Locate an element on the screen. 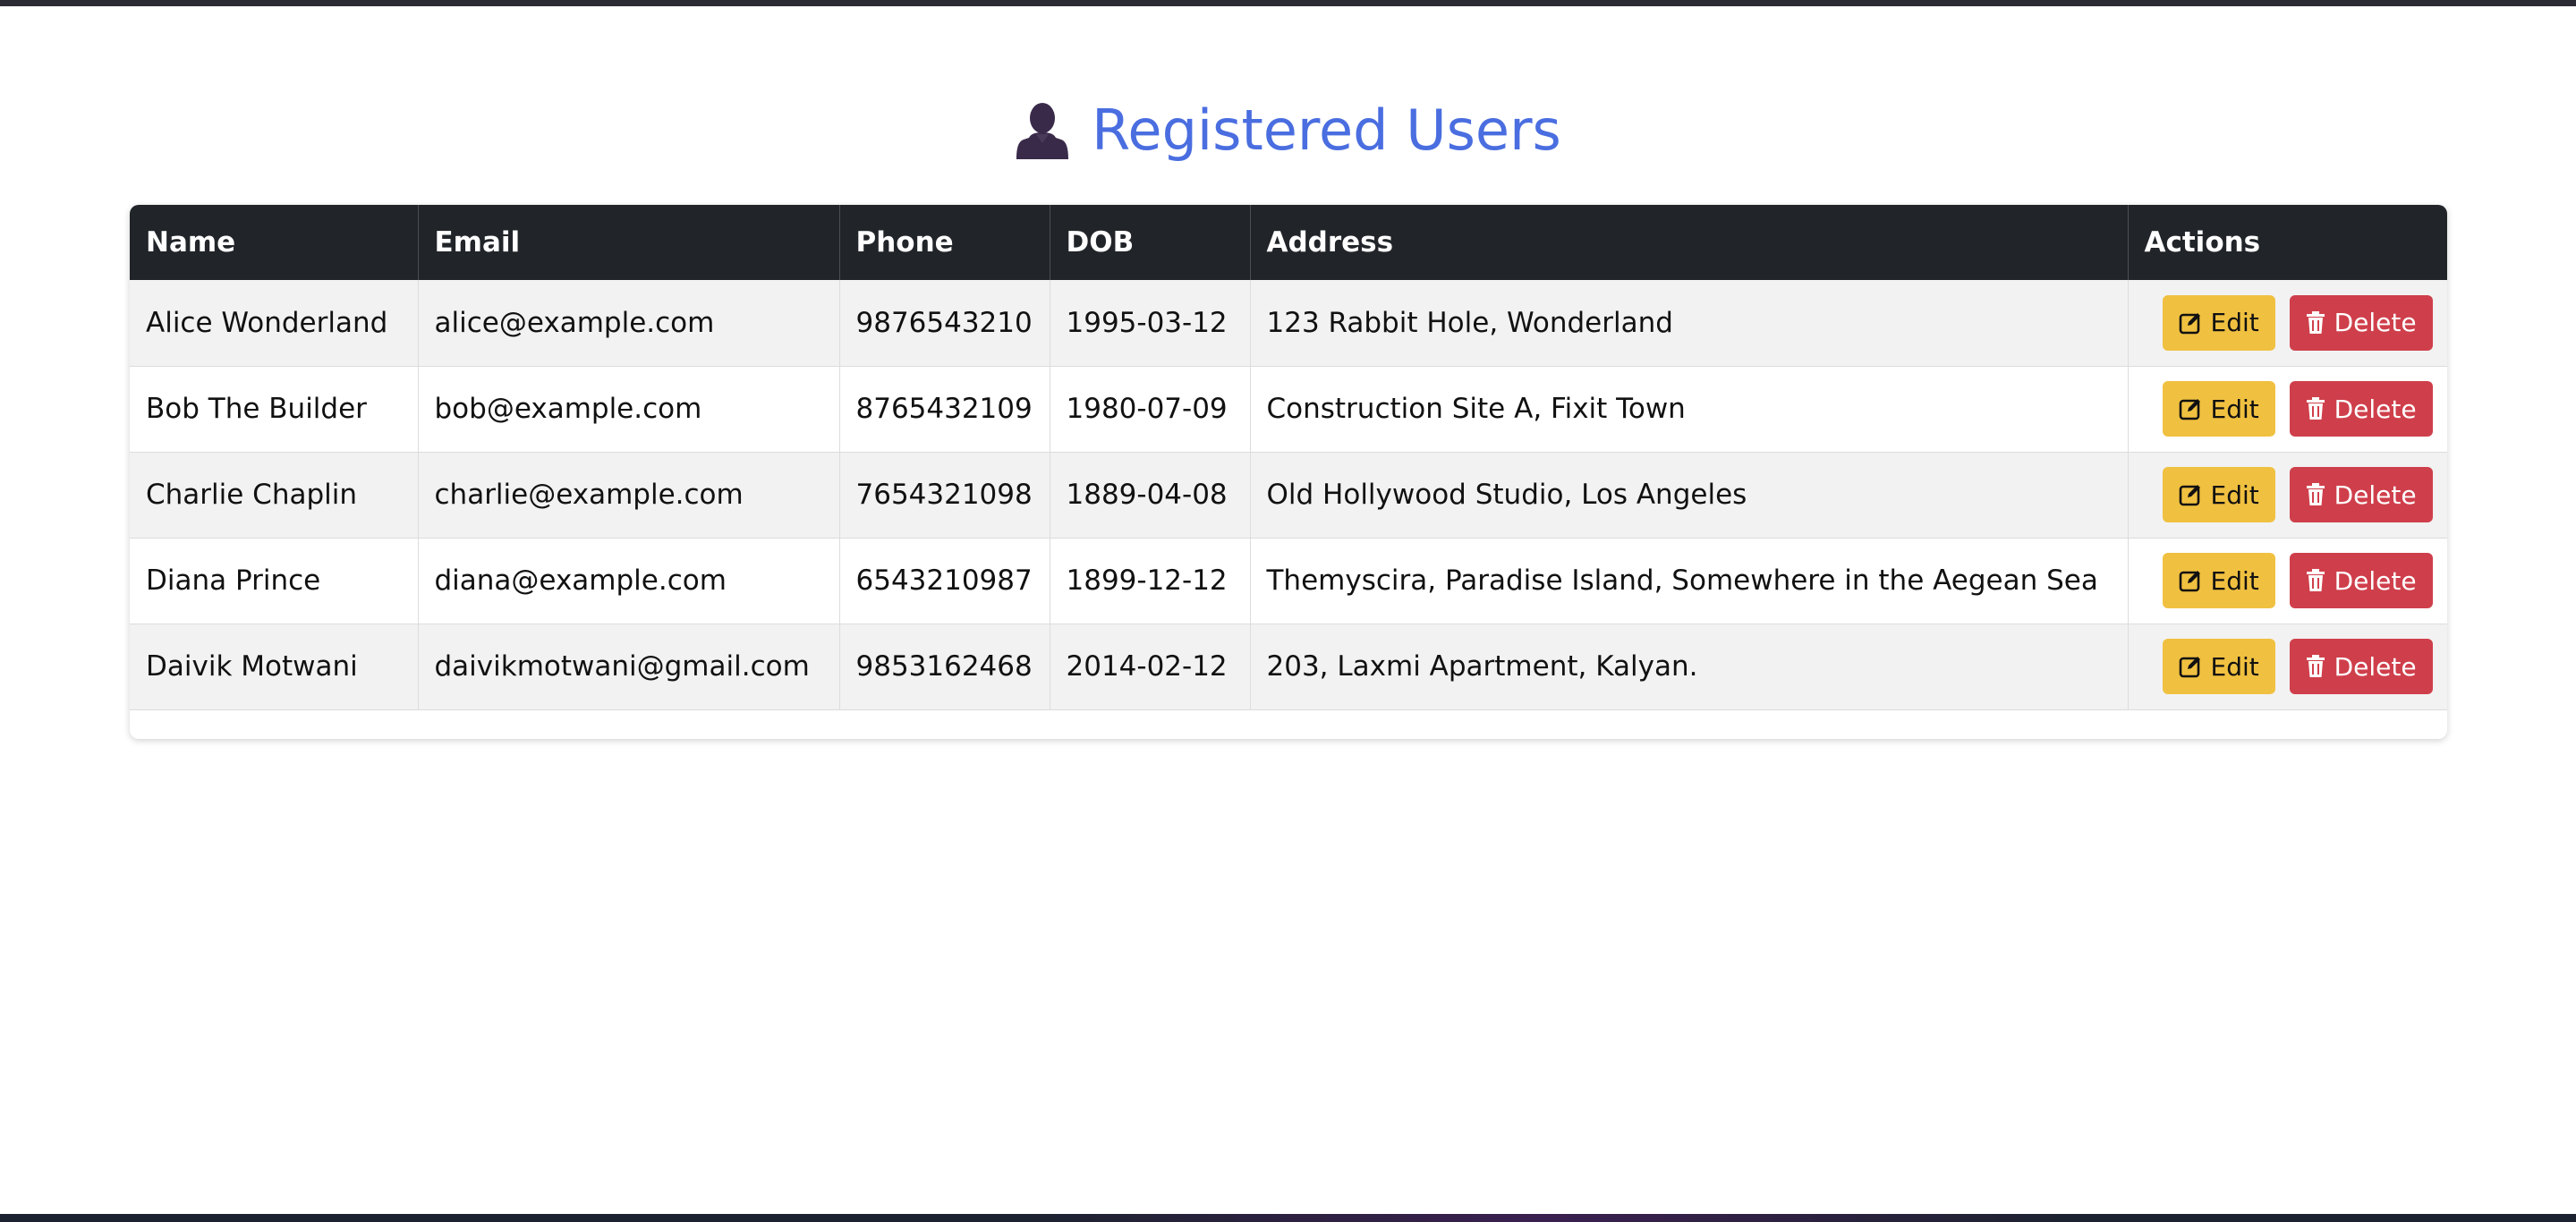 This screenshot has height=1222, width=2576. cell-address: 203, Laxmi Apartment, Kalyan. is located at coordinates (1689, 666).